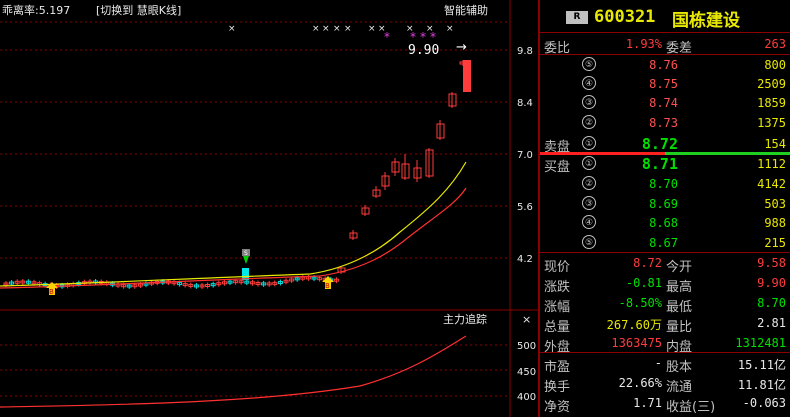 The image size is (790, 417). Describe the element at coordinates (760, 343) in the screenshot. I see `stat-value: 1312481` at that location.